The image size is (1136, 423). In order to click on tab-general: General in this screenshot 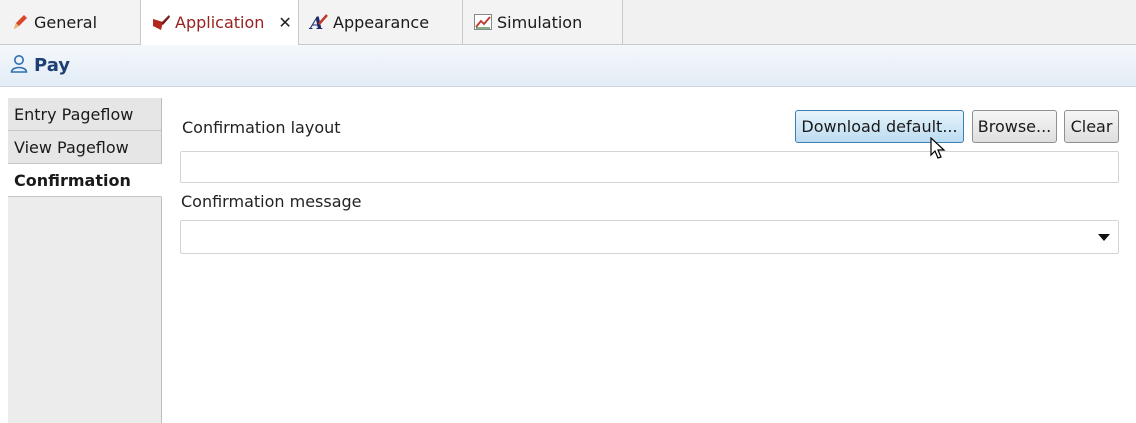, I will do `click(70, 22)`.